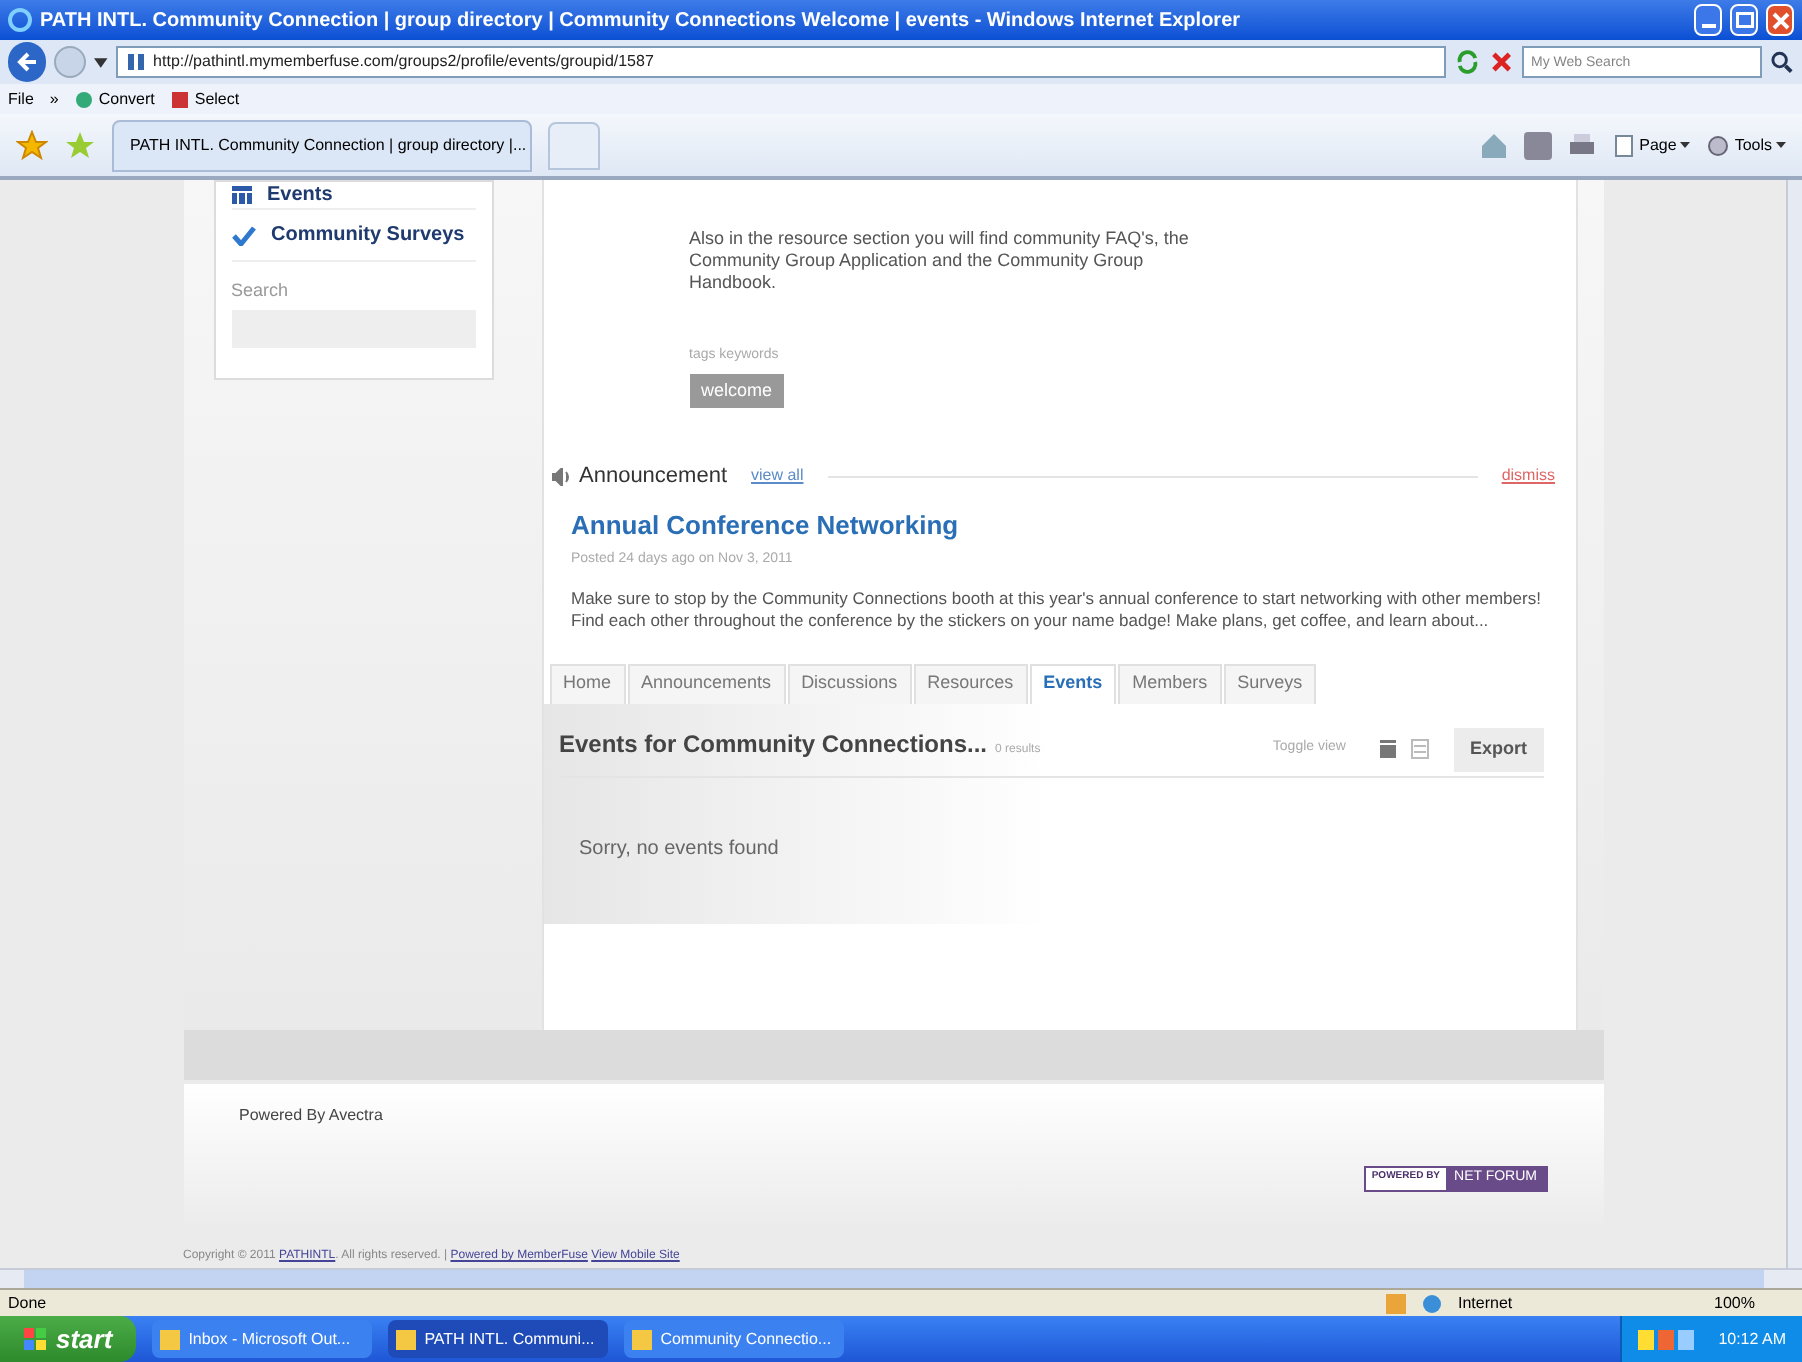 The image size is (1802, 1362). I want to click on export-button: Export, so click(1498, 749).